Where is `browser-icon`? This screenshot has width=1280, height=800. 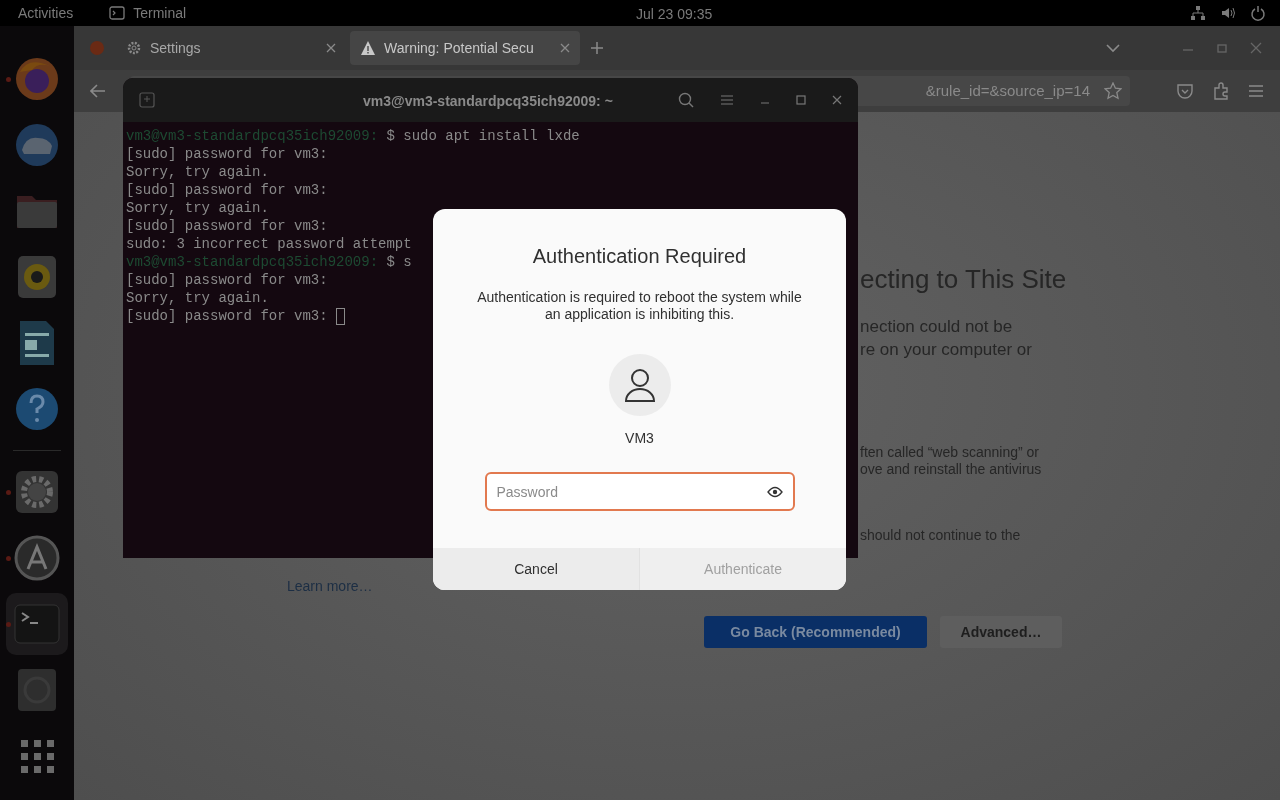 browser-icon is located at coordinates (97, 48).